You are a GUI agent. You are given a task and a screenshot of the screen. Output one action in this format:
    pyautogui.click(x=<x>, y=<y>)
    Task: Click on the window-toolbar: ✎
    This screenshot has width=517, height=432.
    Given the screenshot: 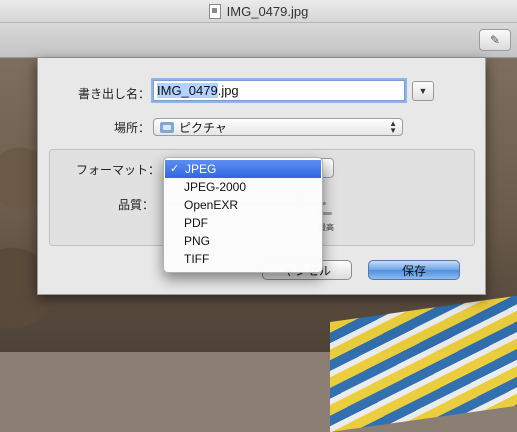 What is the action you would take?
    pyautogui.click(x=258, y=40)
    